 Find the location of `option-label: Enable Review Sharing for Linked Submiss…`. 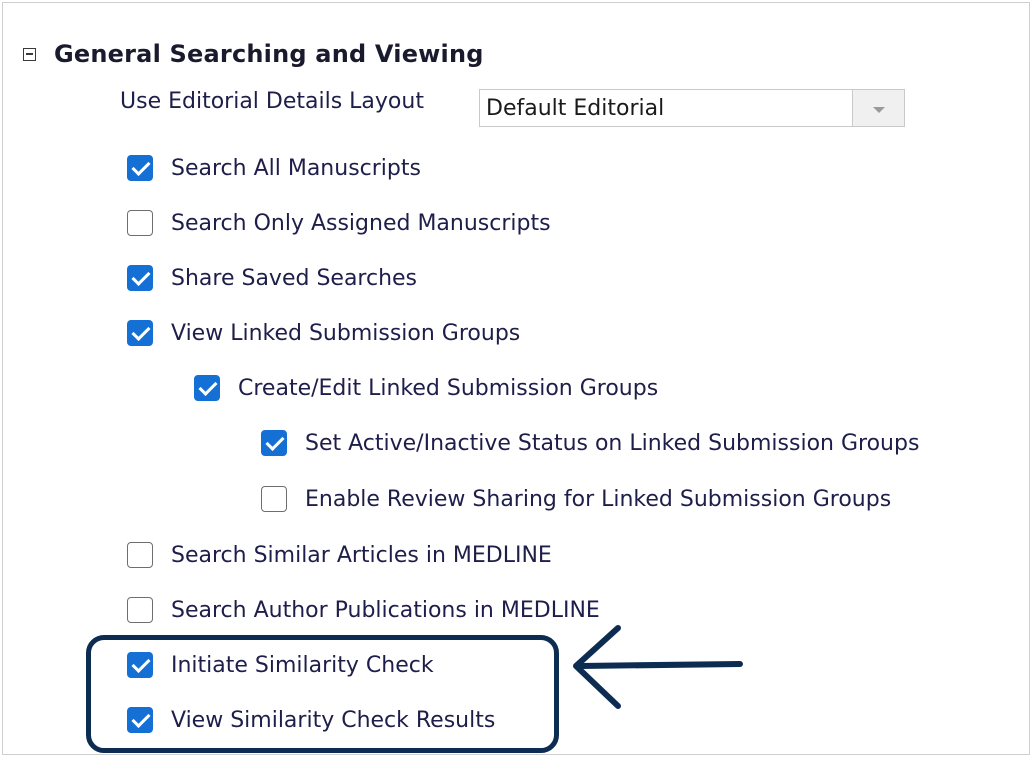

option-label: Enable Review Sharing for Linked Submiss… is located at coordinates (598, 499).